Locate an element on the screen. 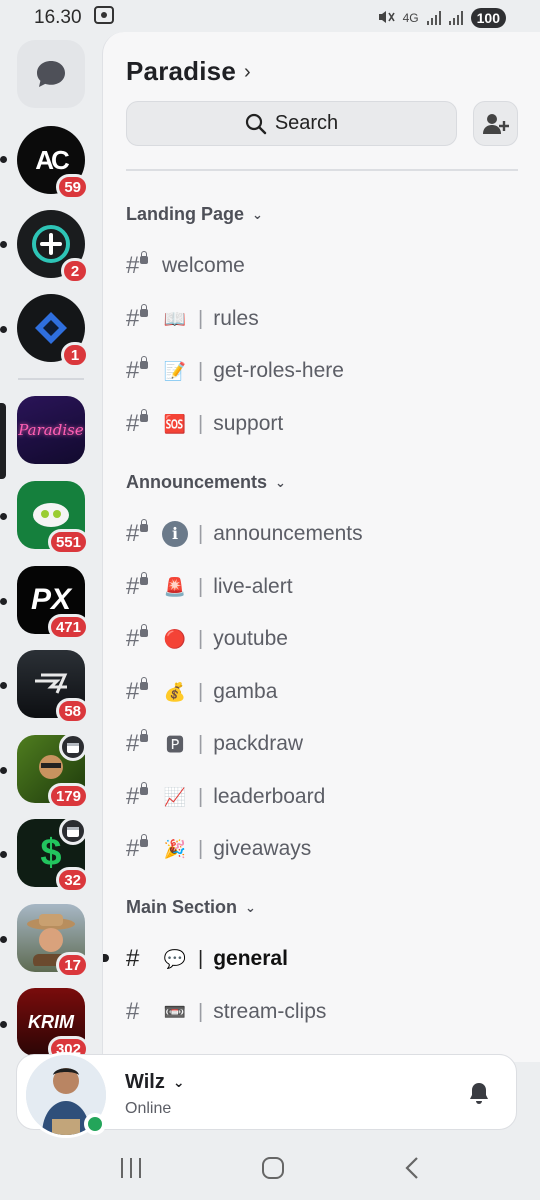  mention-badge: 179 is located at coordinates (68, 796).